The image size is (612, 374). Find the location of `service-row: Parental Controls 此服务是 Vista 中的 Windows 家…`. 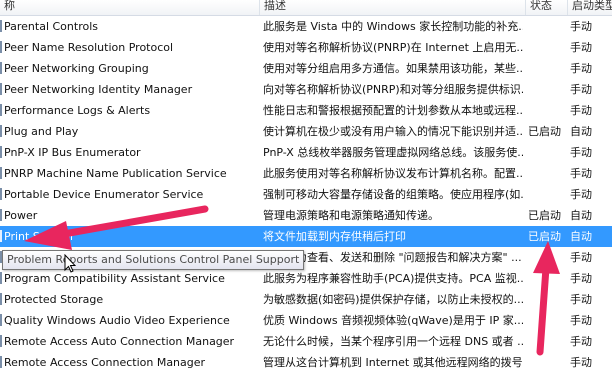

service-row: Parental Controls 此服务是 Vista 中的 Windows 家… is located at coordinates (306, 26).